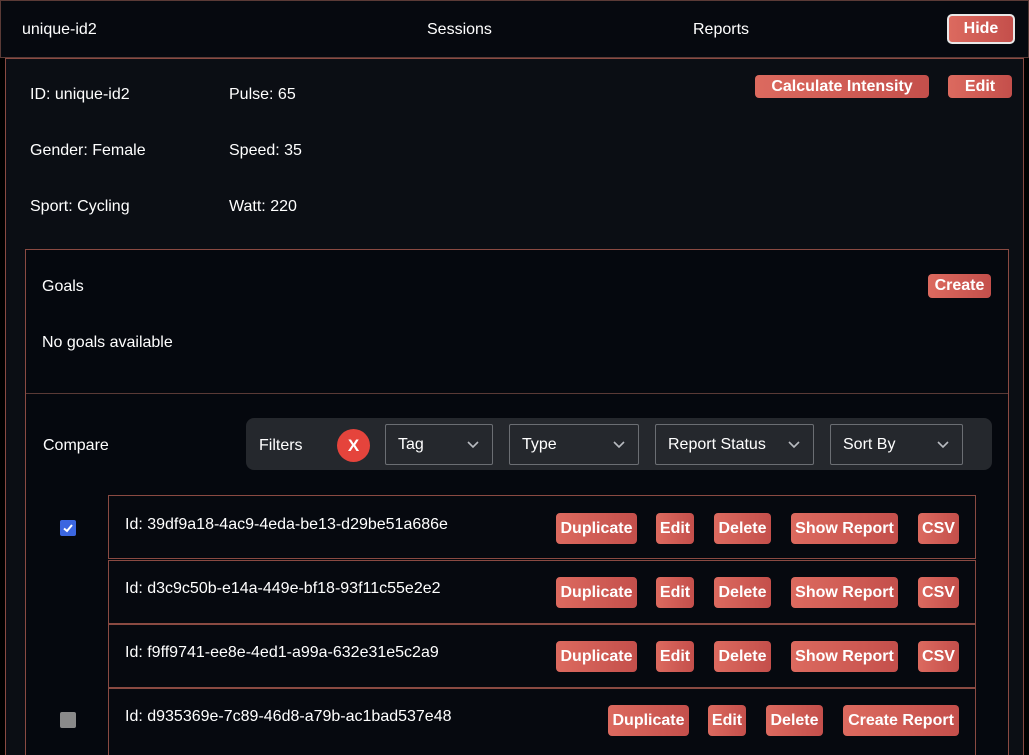 The width and height of the screenshot is (1029, 755). What do you see at coordinates (80, 94) in the screenshot?
I see `athlete-id: ID: unique-id2` at bounding box center [80, 94].